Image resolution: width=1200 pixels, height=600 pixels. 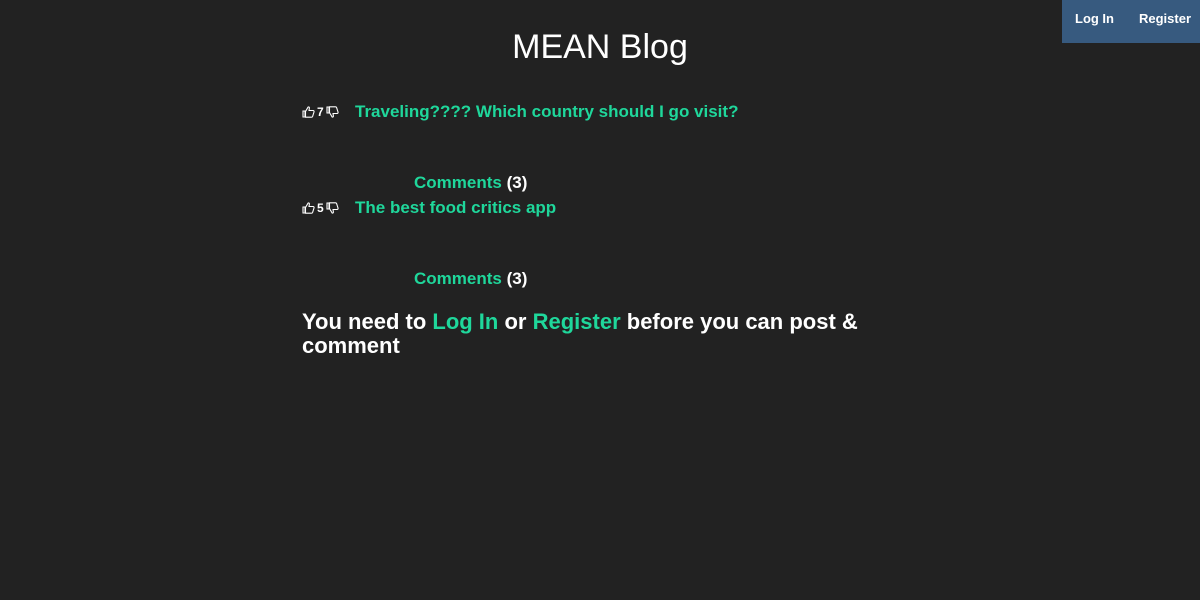 I want to click on notice-prefix: You need to, so click(x=367, y=321).